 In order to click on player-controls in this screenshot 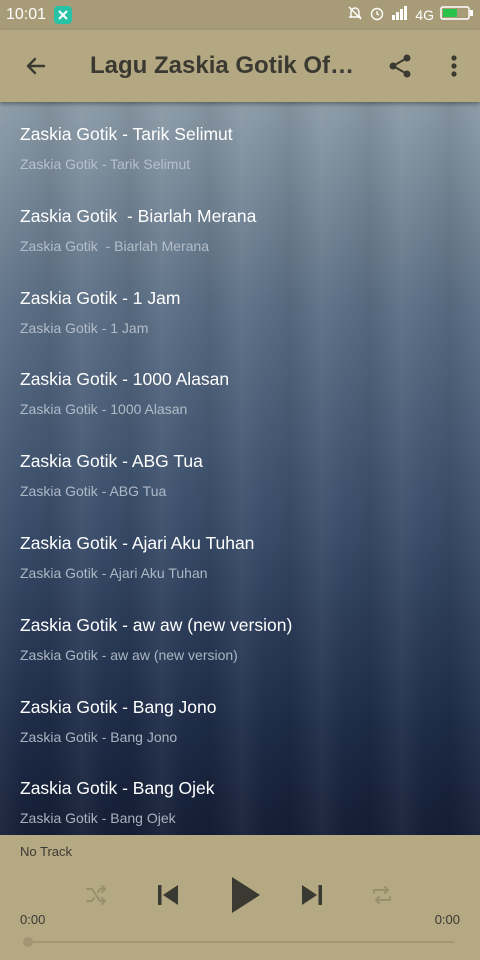, I will do `click(240, 895)`.